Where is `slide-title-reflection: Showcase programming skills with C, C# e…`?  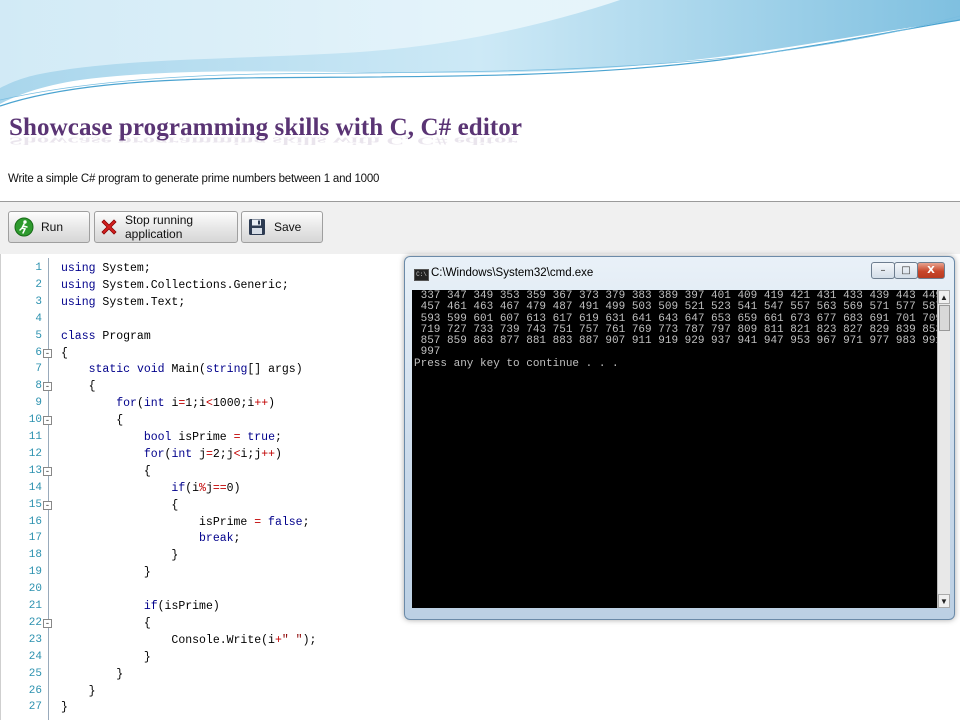 slide-title-reflection: Showcase programming skills with C, C# e… is located at coordinates (263, 140).